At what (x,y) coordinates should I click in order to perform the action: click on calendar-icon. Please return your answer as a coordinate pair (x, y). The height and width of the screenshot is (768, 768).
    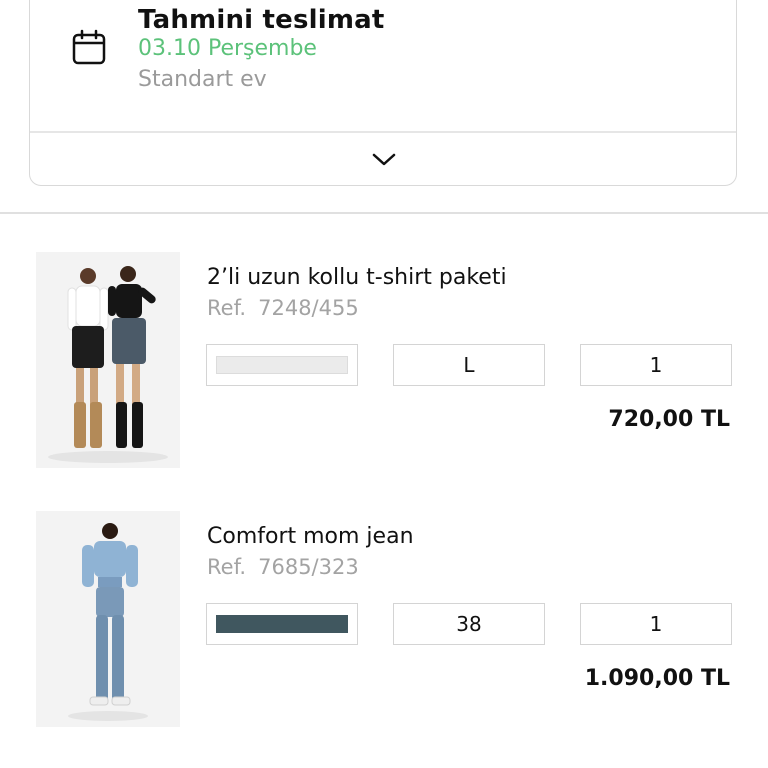
    Looking at the image, I should click on (89, 47).